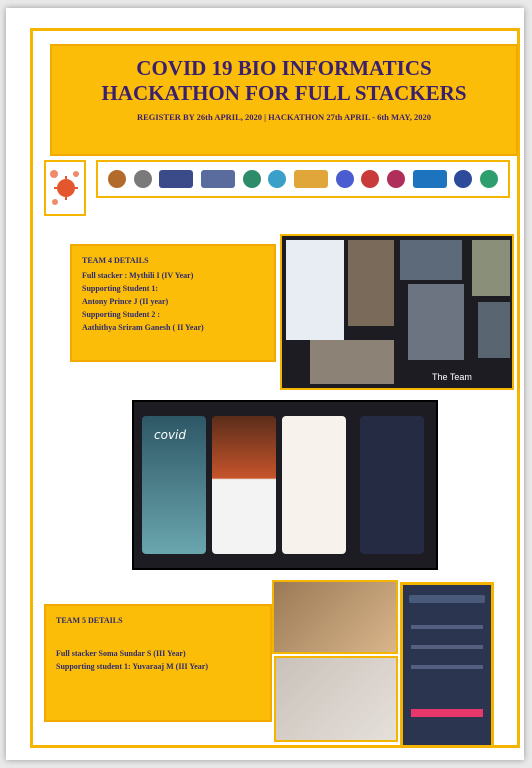  I want to click on collage-caption: The Team, so click(452, 377).